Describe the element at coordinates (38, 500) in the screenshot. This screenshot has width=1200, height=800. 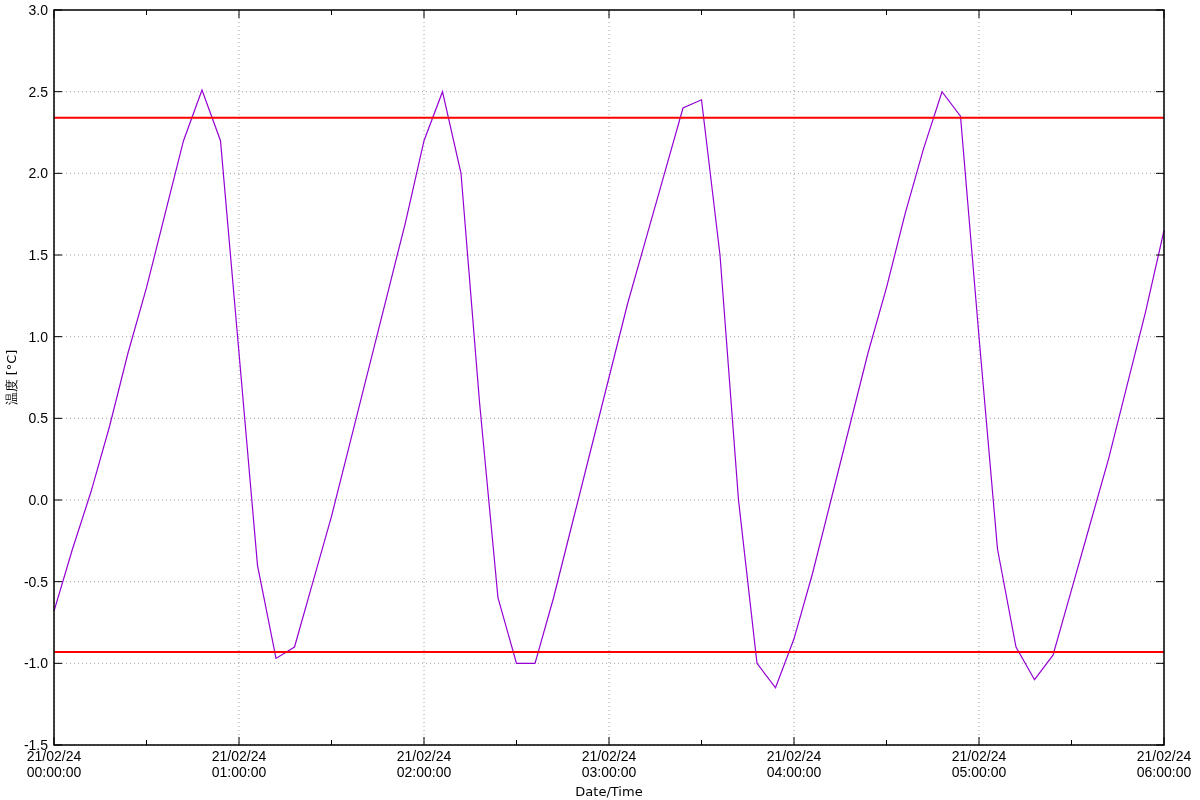
I see `axis-tick-label: 0.0` at that location.